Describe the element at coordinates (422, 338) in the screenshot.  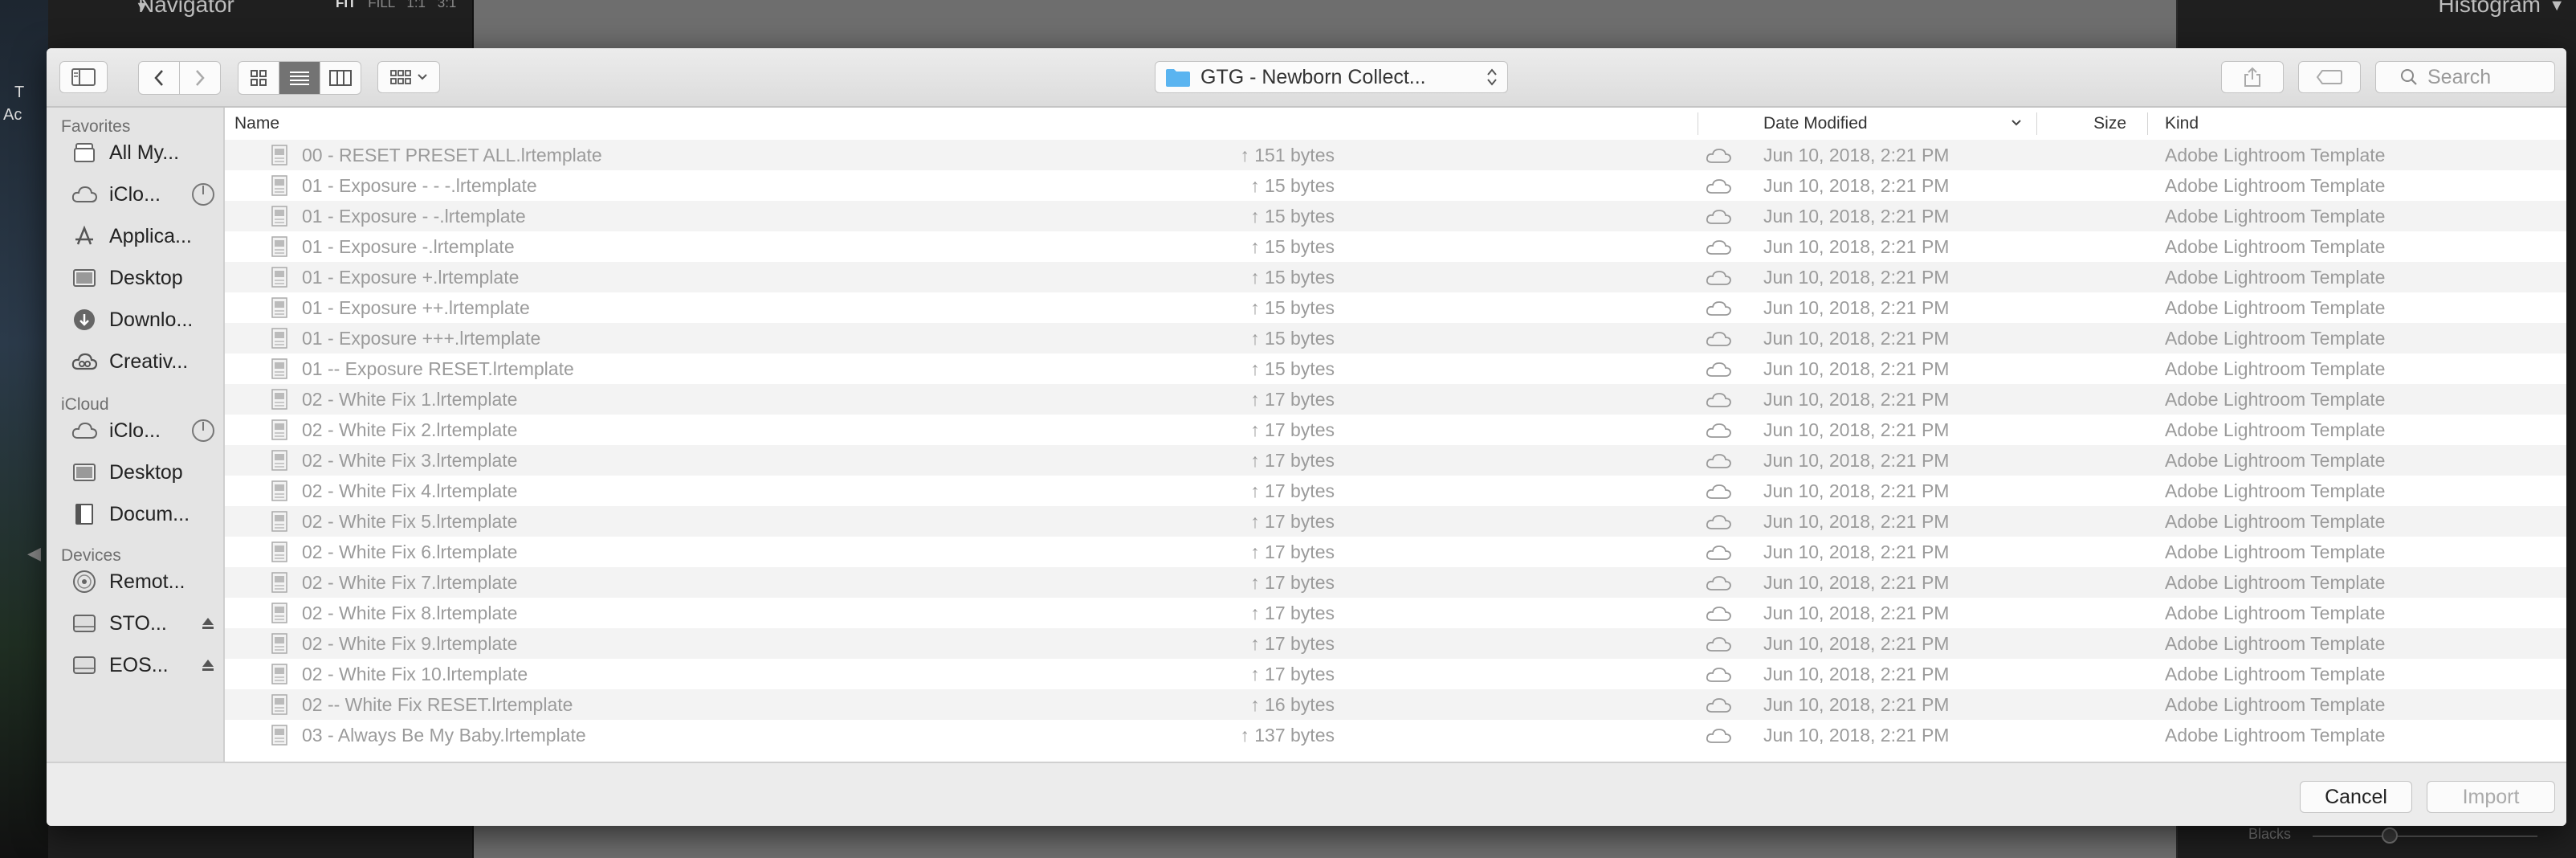
I see `file-name: 01 - Exposure +++.lrtemplate` at that location.